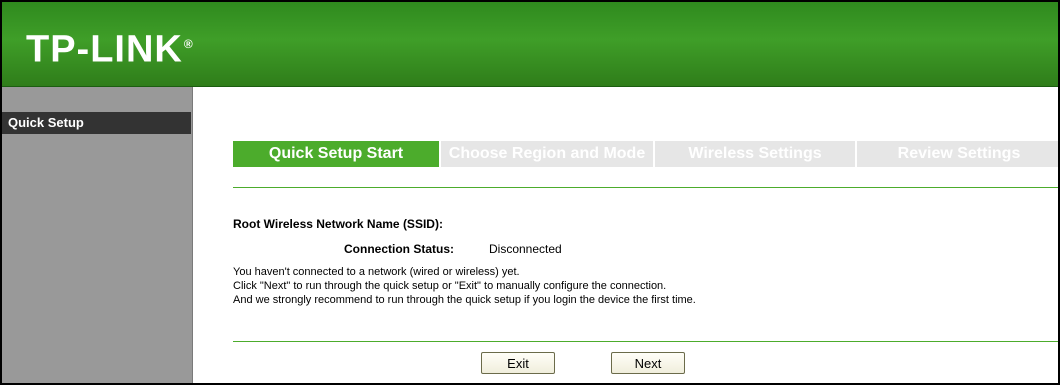  Describe the element at coordinates (399, 249) in the screenshot. I see `connection-status-label: Connection Status:` at that location.